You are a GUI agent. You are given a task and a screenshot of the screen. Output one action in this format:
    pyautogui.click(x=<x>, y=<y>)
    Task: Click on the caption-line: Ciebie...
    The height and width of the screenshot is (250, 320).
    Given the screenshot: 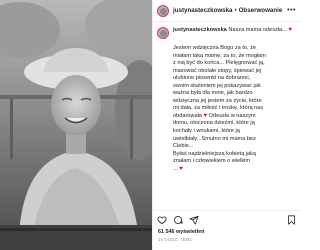 What is the action you would take?
    pyautogui.click(x=183, y=146)
    